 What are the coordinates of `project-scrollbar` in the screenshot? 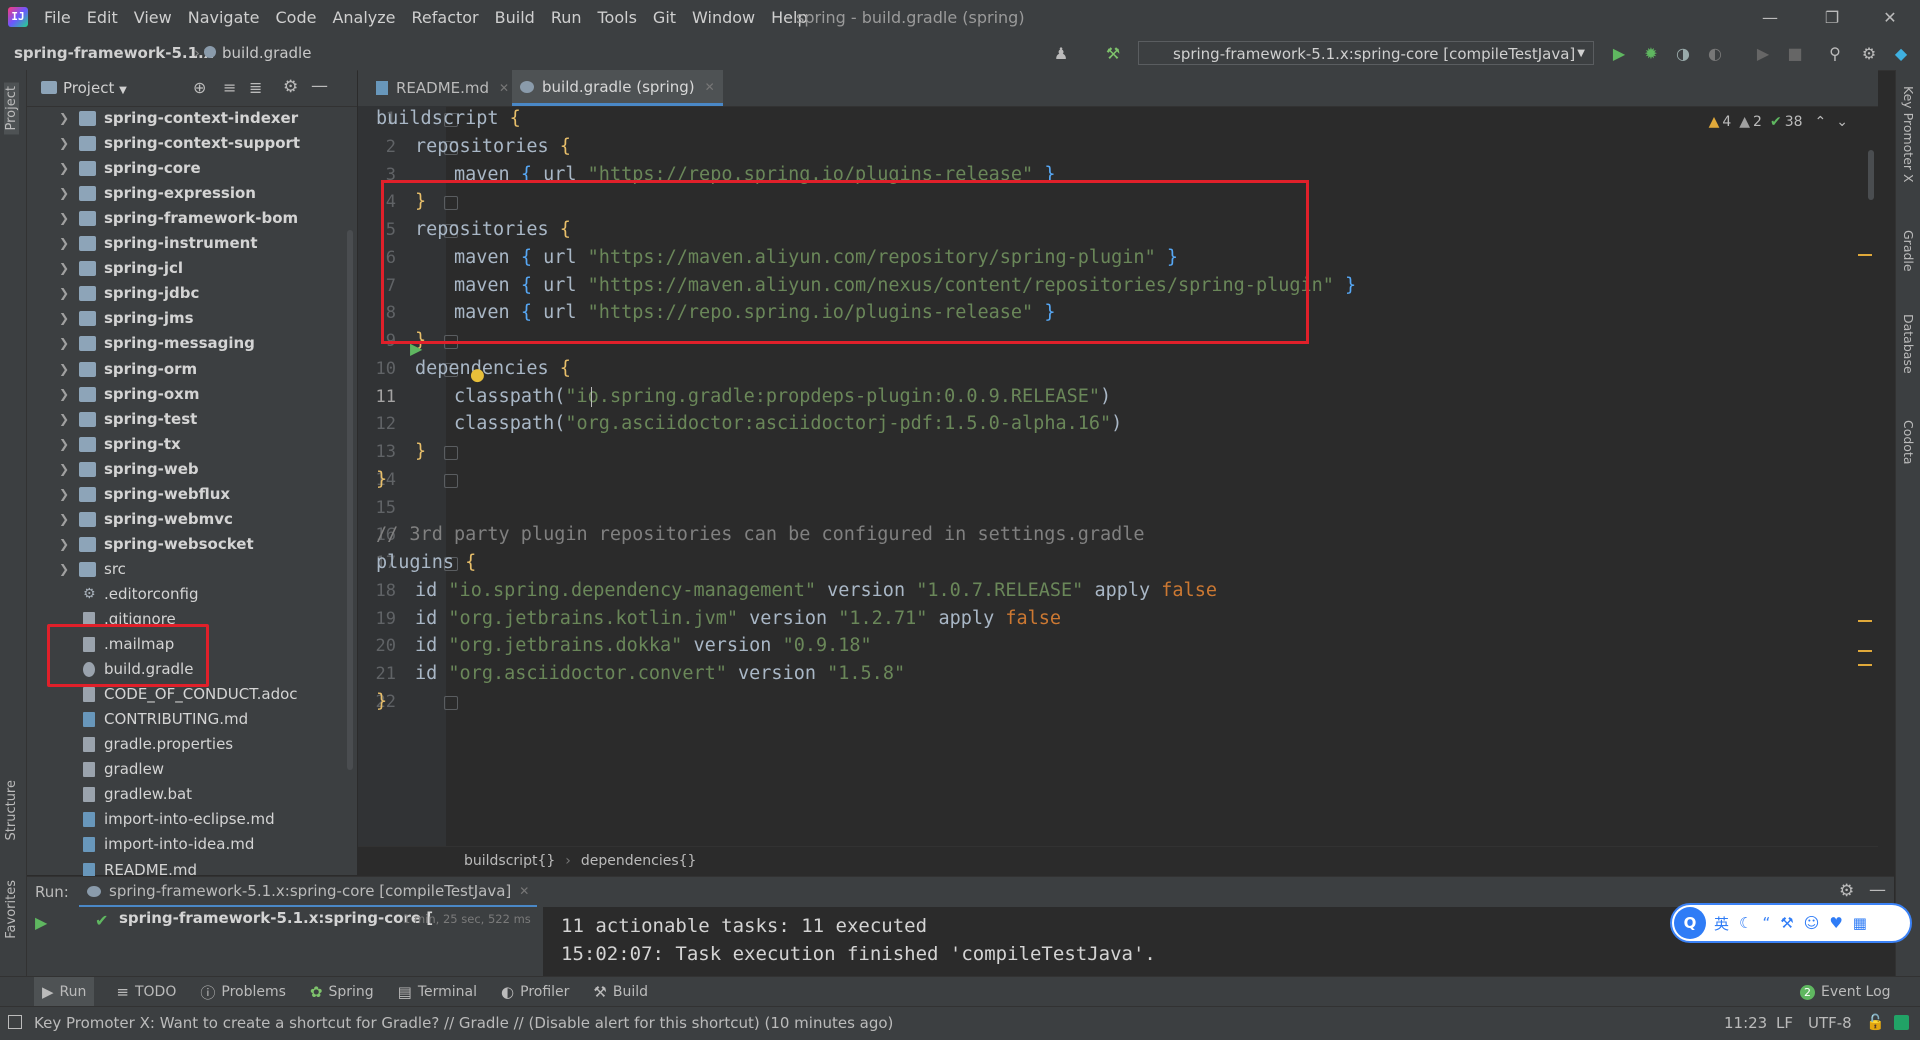 It's located at (350, 500).